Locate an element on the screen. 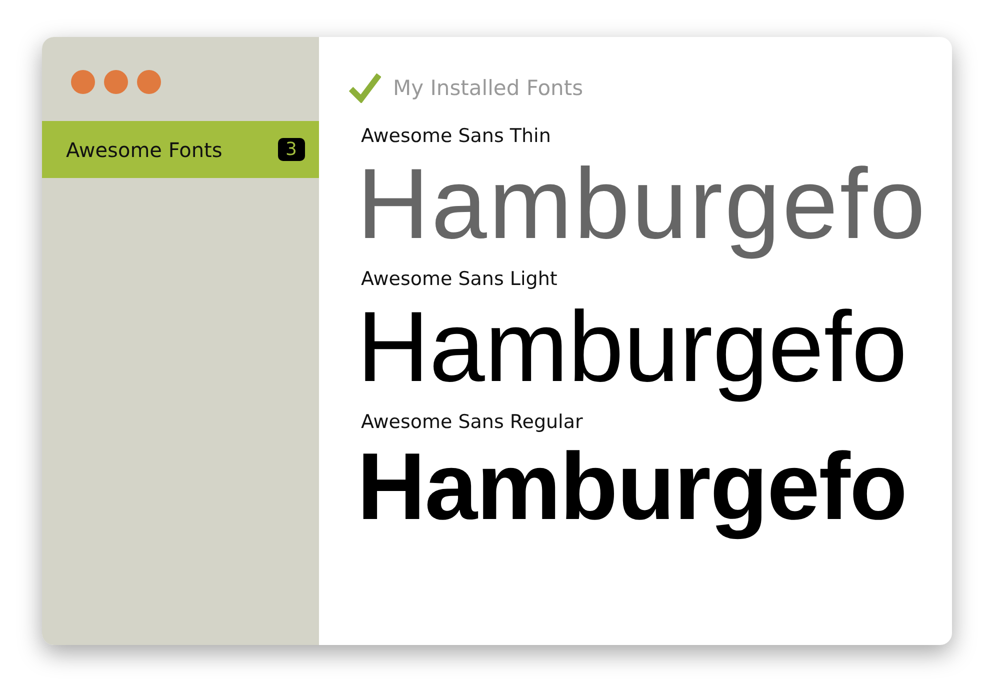 The height and width of the screenshot is (690, 994). sidebar-item-label: Awesome Fonts is located at coordinates (144, 150).